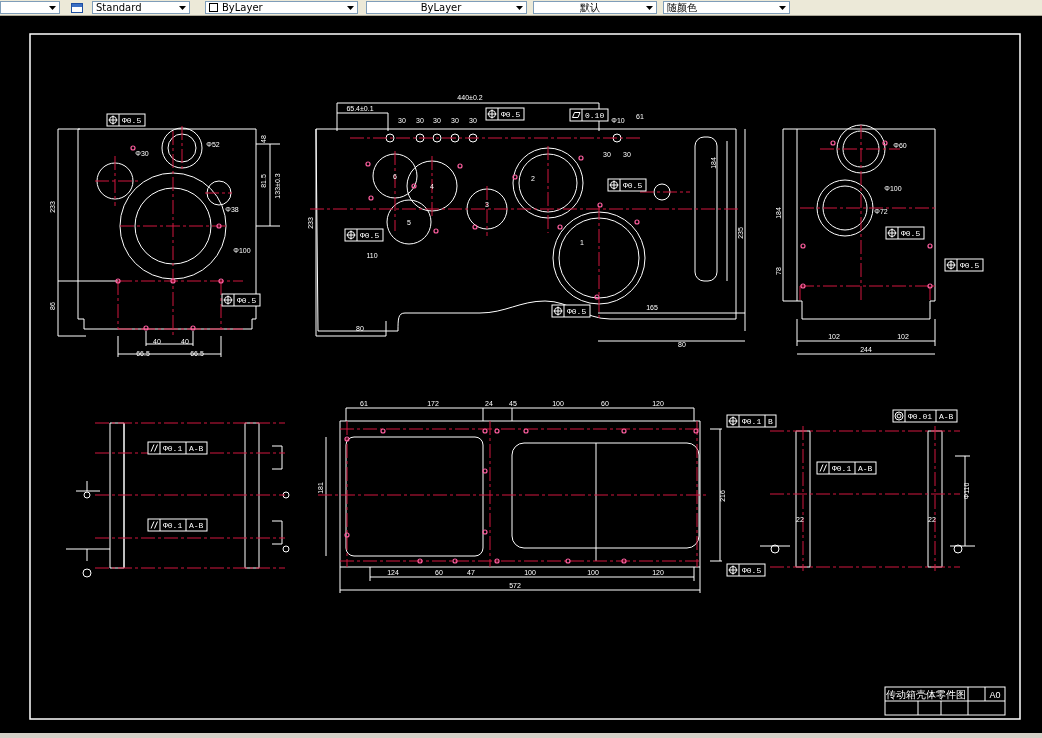 Image resolution: width=1042 pixels, height=738 pixels. What do you see at coordinates (77, 8) in the screenshot?
I see `text-style-icon` at bounding box center [77, 8].